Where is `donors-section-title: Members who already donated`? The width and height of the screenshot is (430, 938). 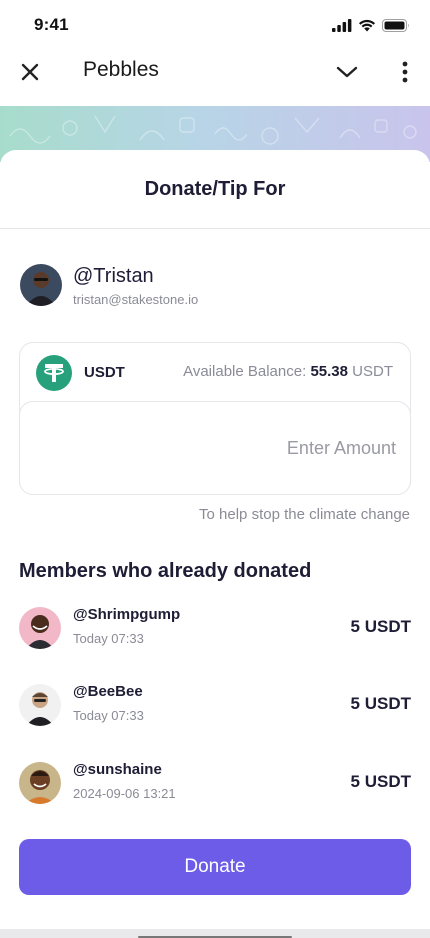
donors-section-title: Members who already donated is located at coordinates (165, 571).